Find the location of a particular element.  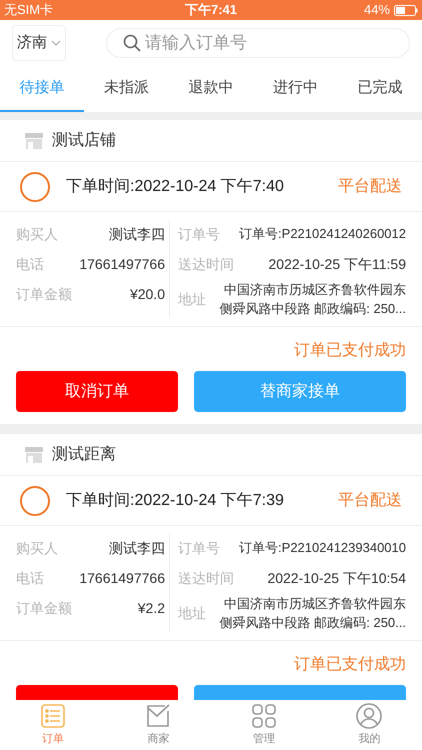

field-value: ¥2.2 is located at coordinates (151, 608).